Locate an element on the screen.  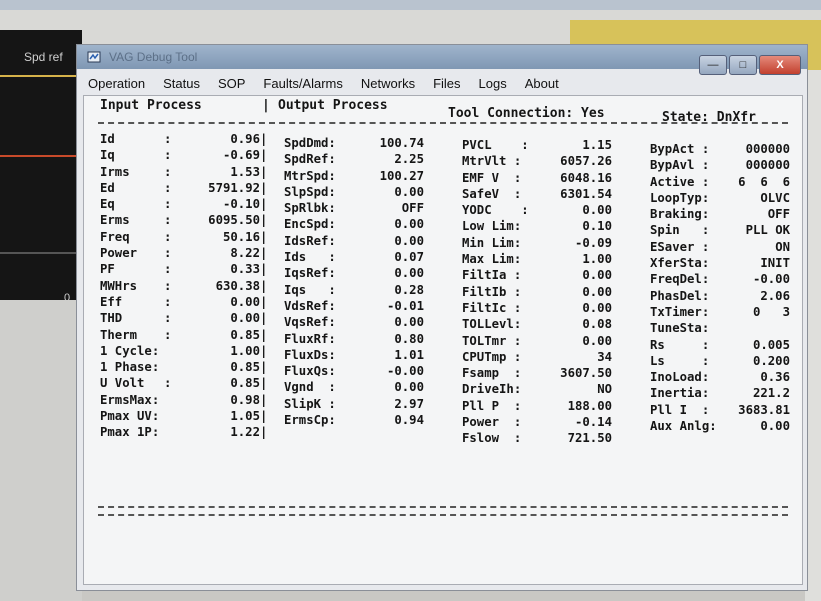
output-value: 100.27 is located at coordinates (401, 175).